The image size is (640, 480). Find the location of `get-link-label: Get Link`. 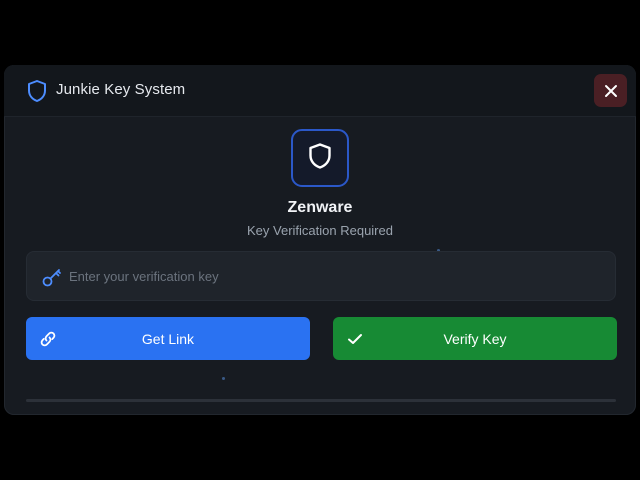

get-link-label: Get Link is located at coordinates (168, 339).